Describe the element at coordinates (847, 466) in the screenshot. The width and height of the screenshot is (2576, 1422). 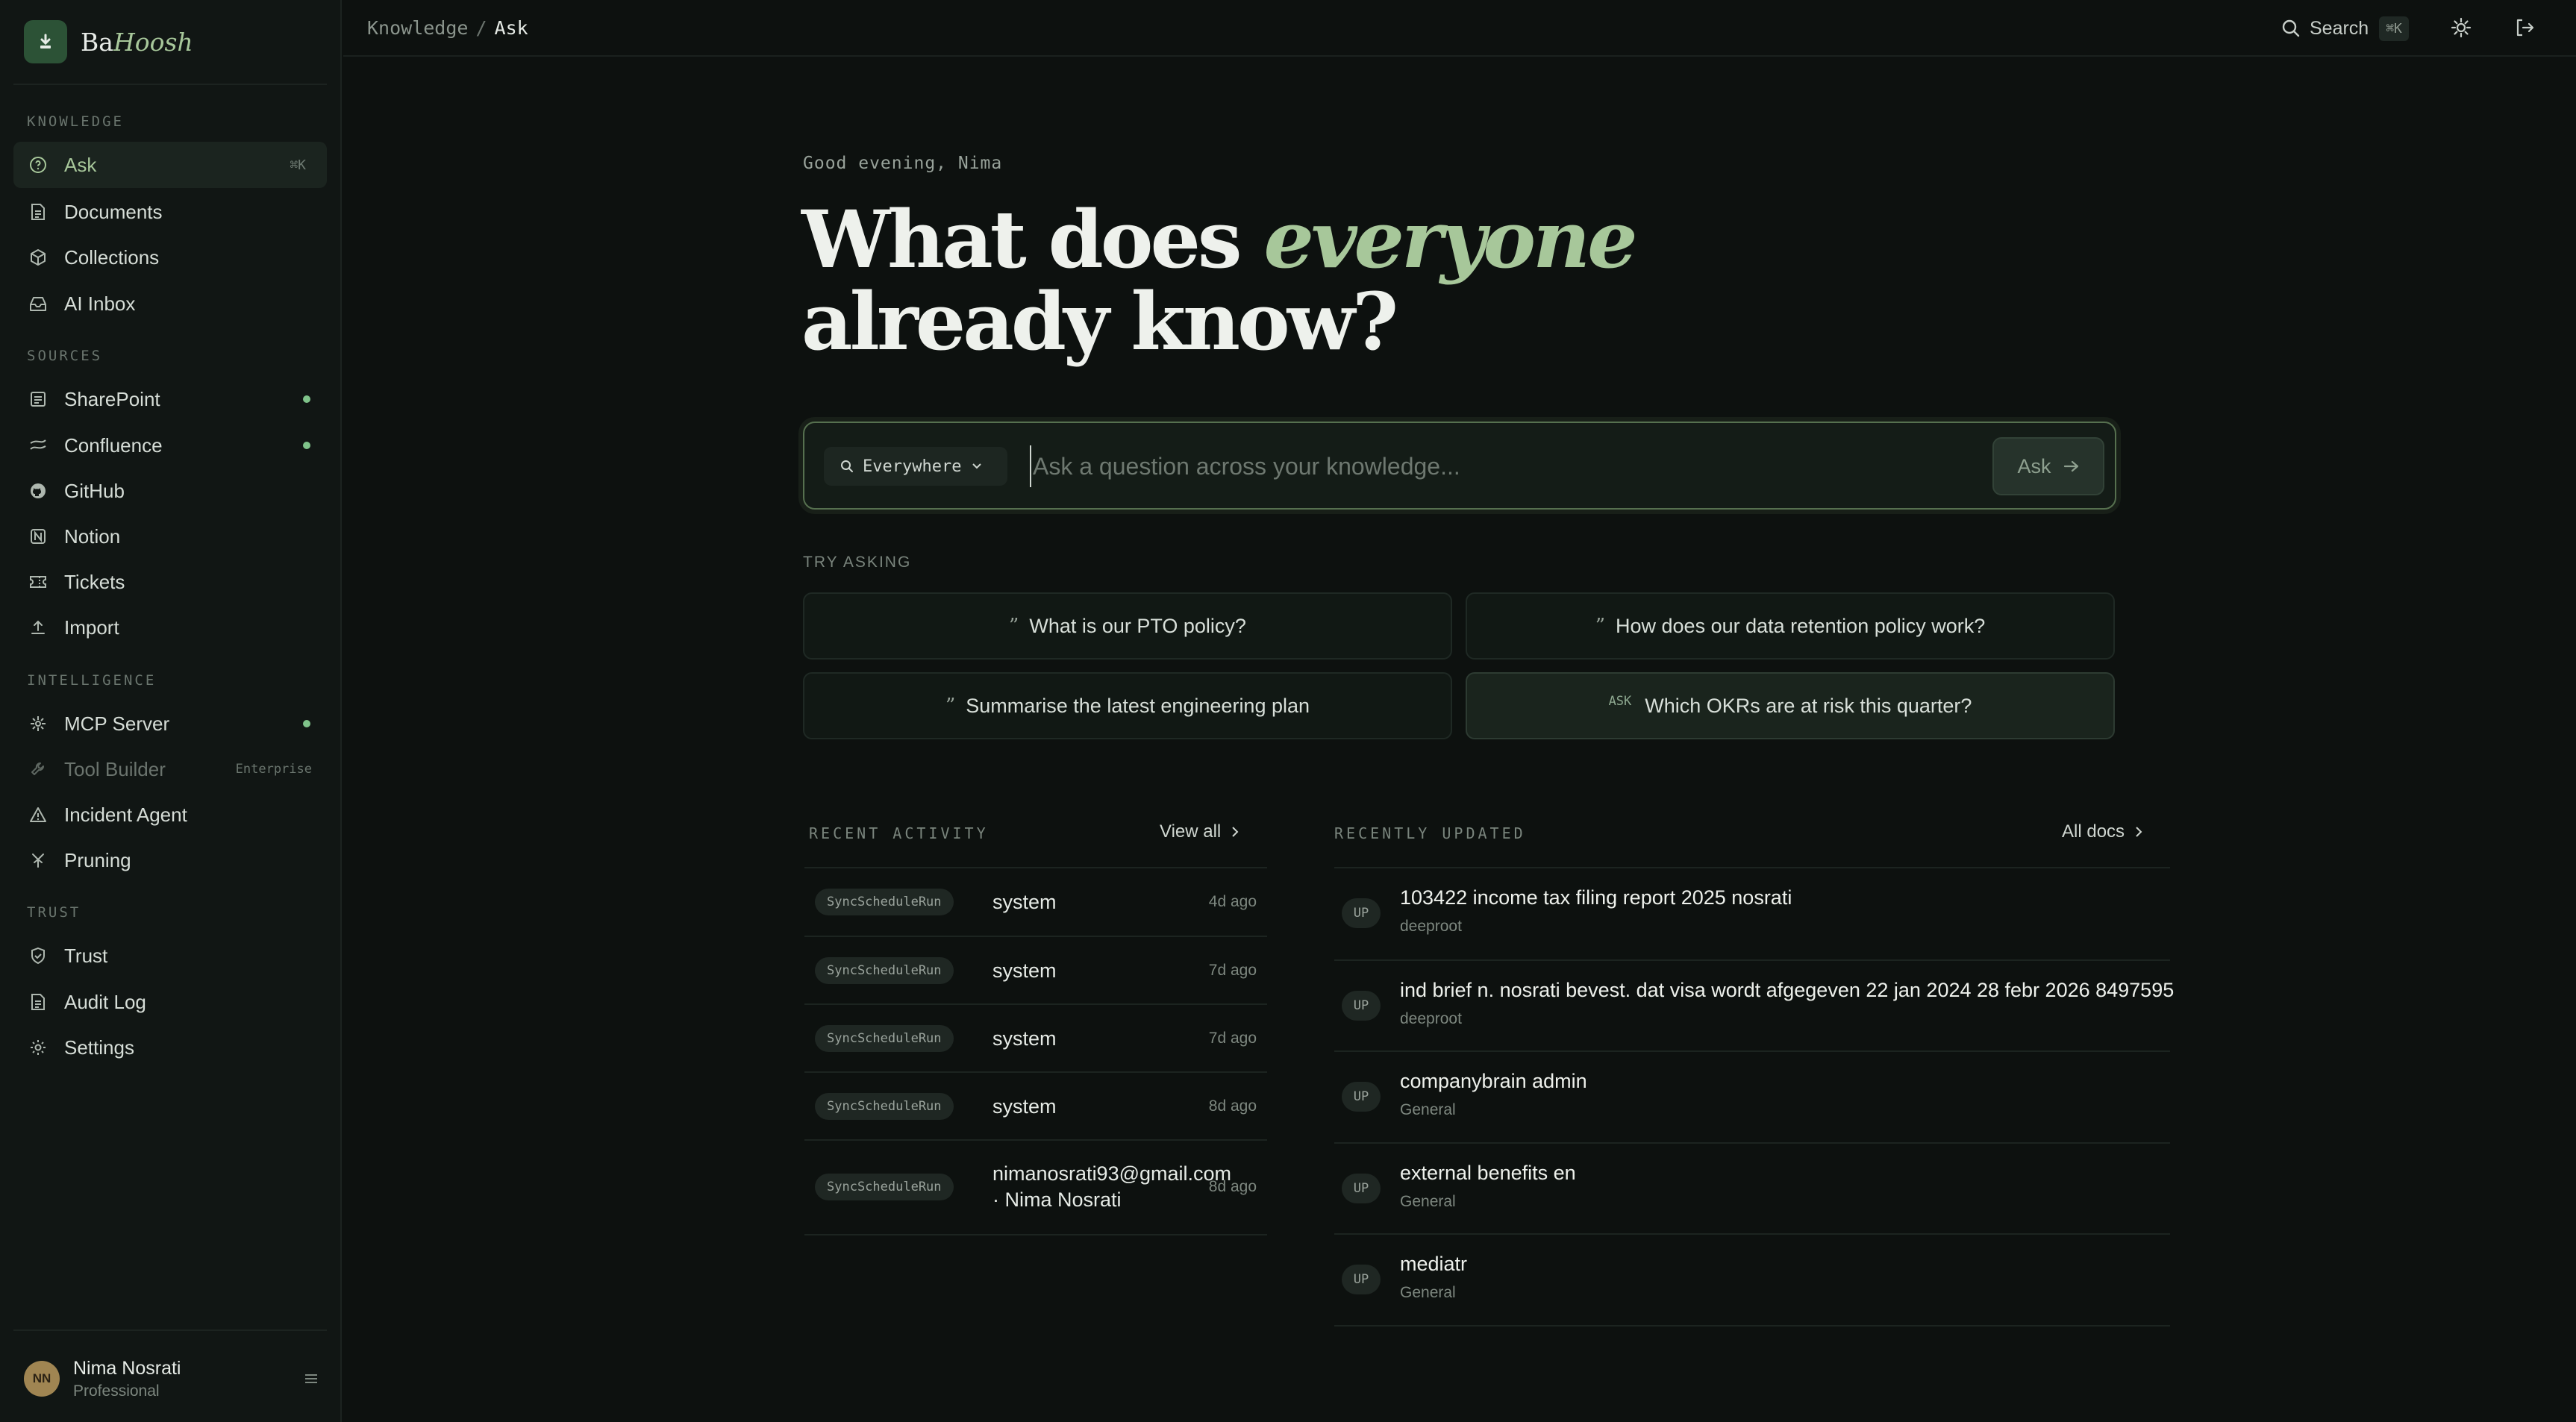
I see `search-icon` at that location.